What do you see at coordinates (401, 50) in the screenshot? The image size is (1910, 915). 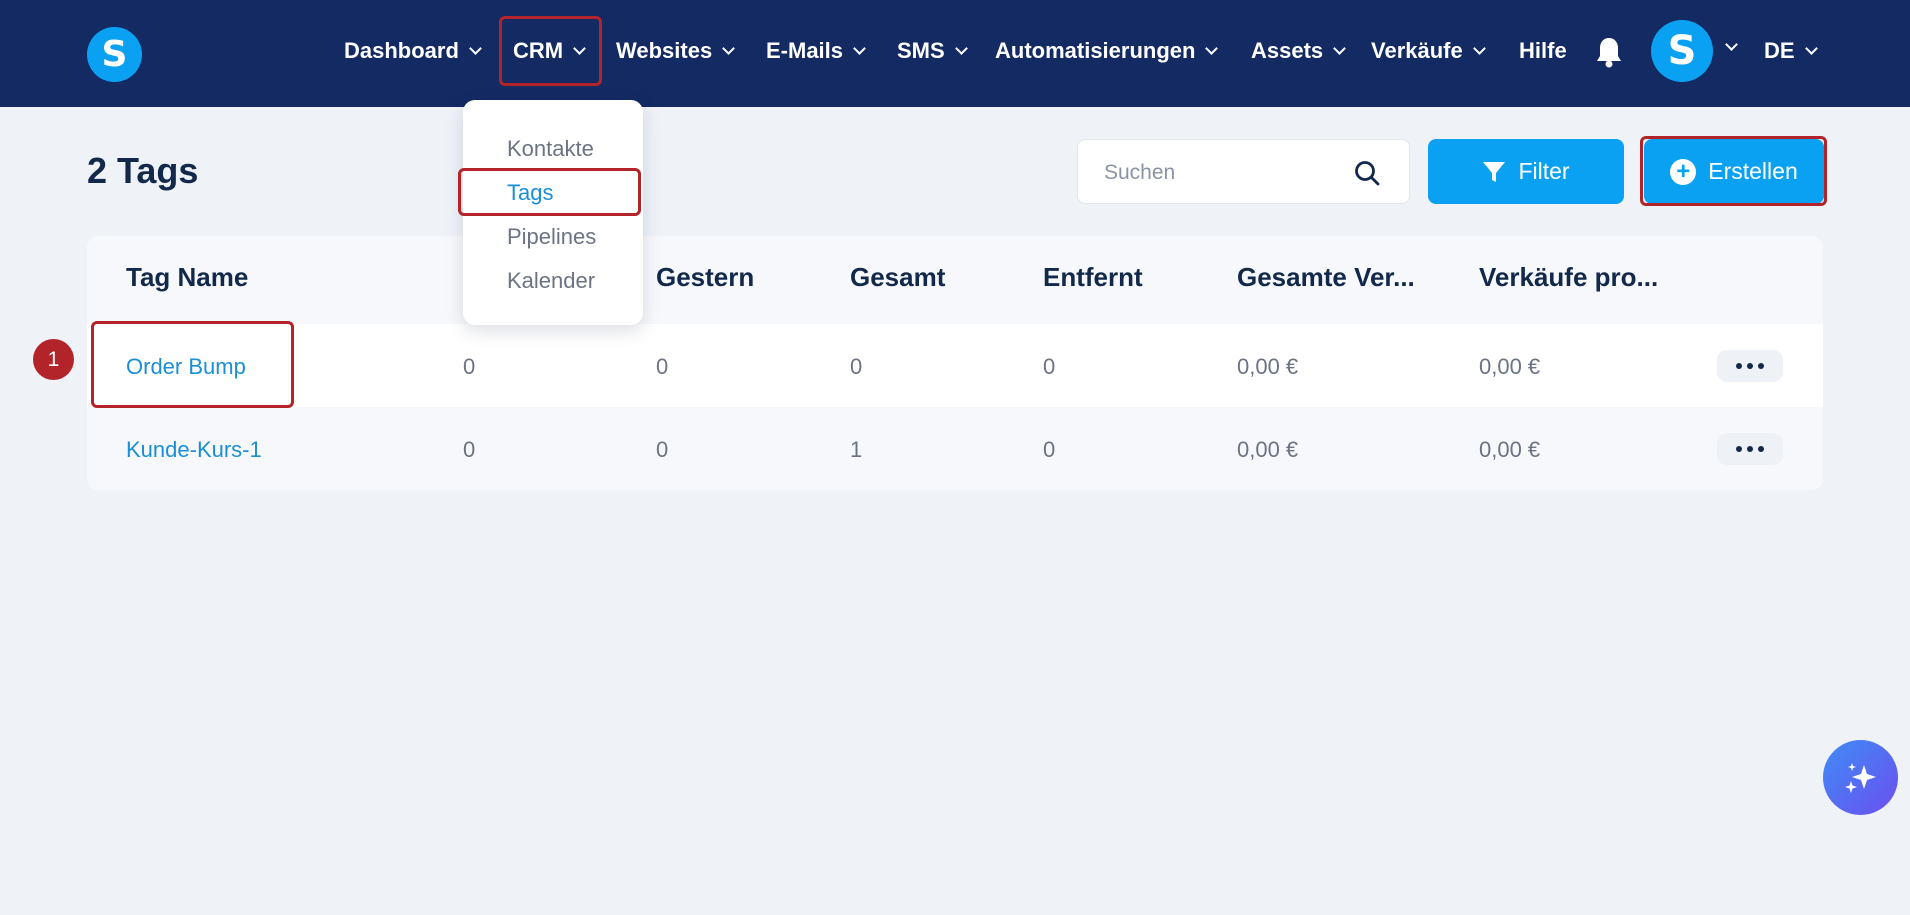 I see `nav-item-label: Dashboard` at bounding box center [401, 50].